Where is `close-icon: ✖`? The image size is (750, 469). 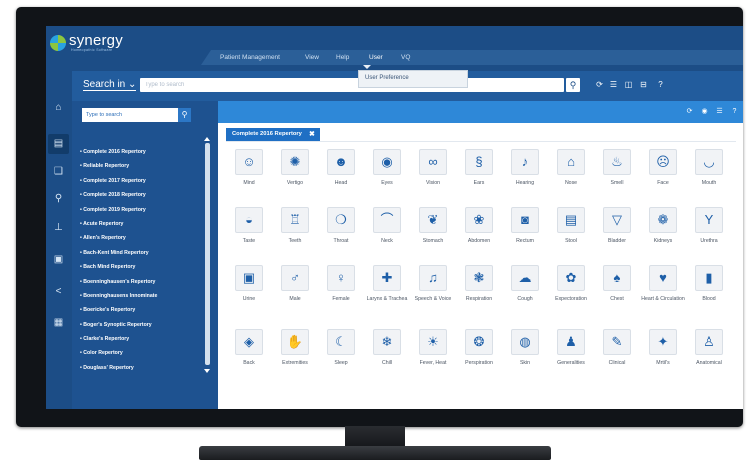
close-icon: ✖ is located at coordinates (312, 134).